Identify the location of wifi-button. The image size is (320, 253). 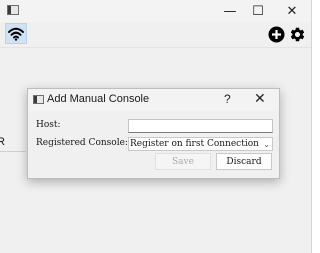
(16, 33).